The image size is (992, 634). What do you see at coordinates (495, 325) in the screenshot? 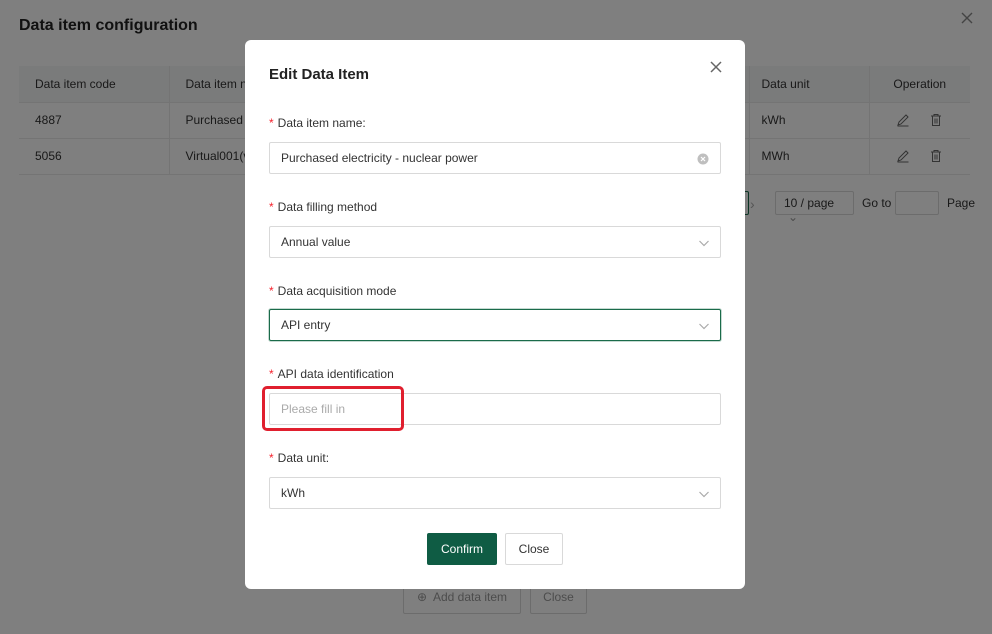
I see `data-acquisition-mode-select: API entry` at bounding box center [495, 325].